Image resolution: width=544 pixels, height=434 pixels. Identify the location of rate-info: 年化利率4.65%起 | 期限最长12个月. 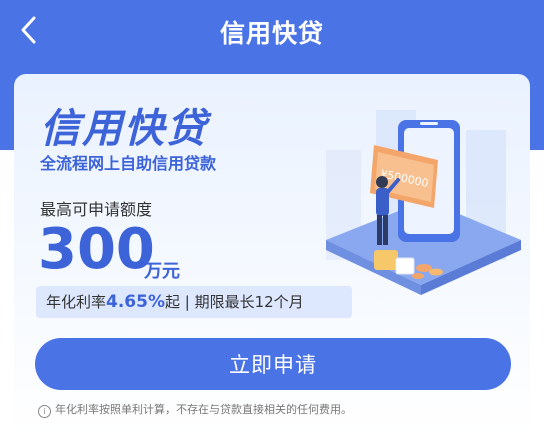
(194, 302).